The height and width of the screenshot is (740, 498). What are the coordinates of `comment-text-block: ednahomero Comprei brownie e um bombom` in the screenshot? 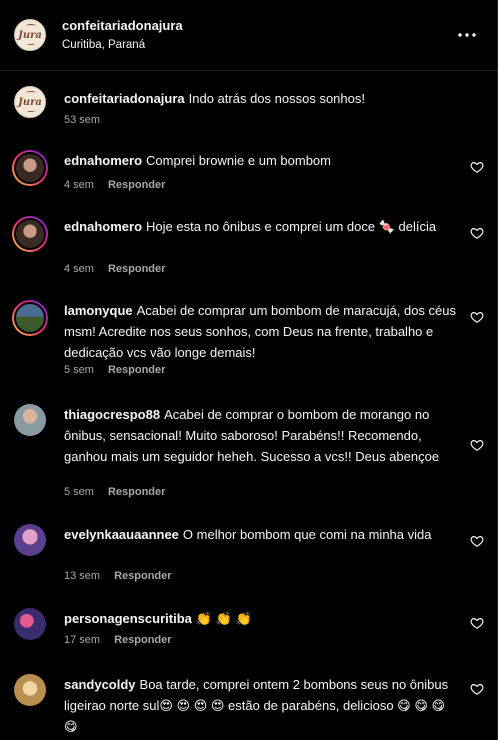 It's located at (260, 160).